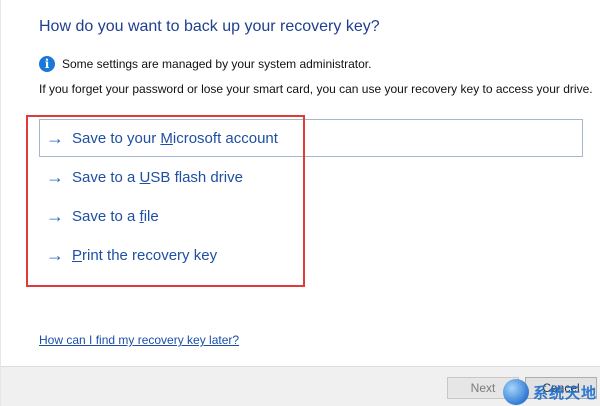 The image size is (600, 406). I want to click on watermark-text: 系统天地, so click(564, 392).